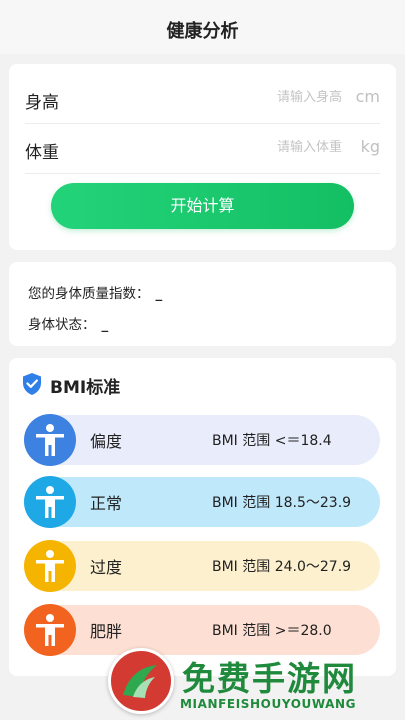 Image resolution: width=405 pixels, height=720 pixels. Describe the element at coordinates (268, 704) in the screenshot. I see `watermark-domain: MIANFEISHOUYOUWANG` at that location.